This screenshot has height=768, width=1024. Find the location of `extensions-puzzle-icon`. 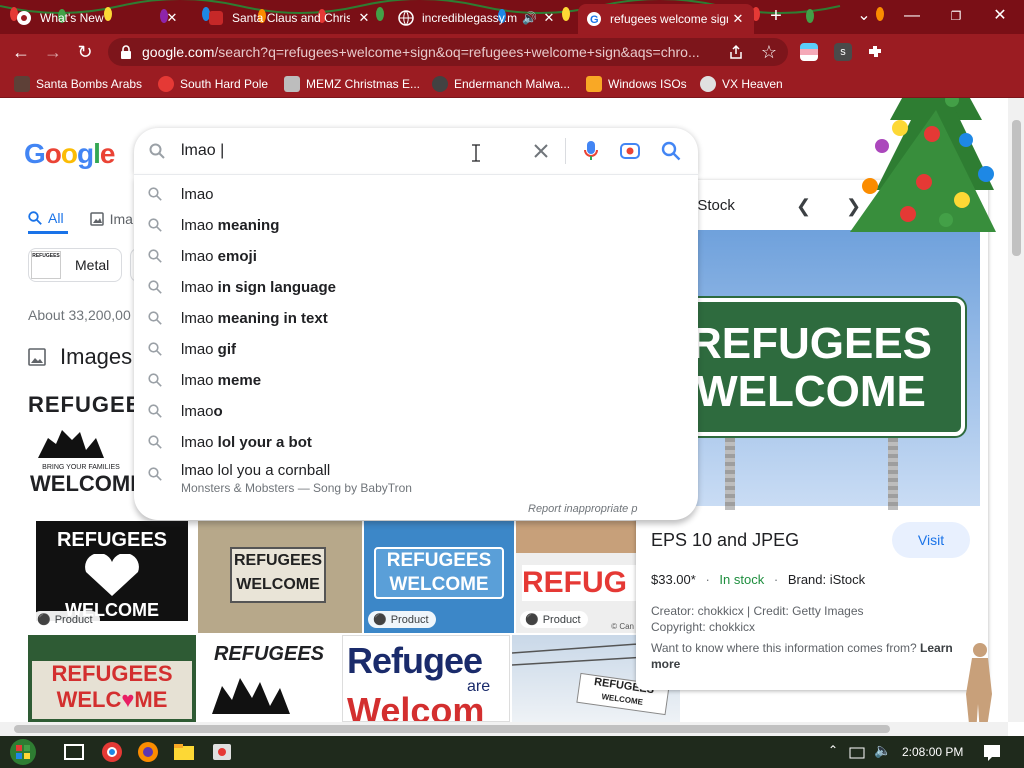

extensions-puzzle-icon is located at coordinates (875, 52).